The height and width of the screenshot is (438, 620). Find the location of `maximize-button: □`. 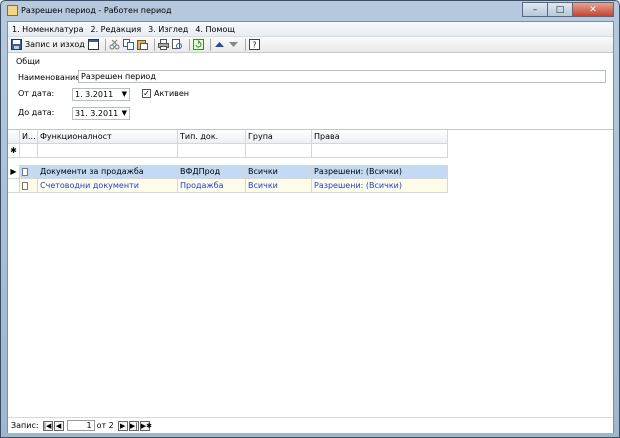

maximize-button: □ is located at coordinates (559, 9).